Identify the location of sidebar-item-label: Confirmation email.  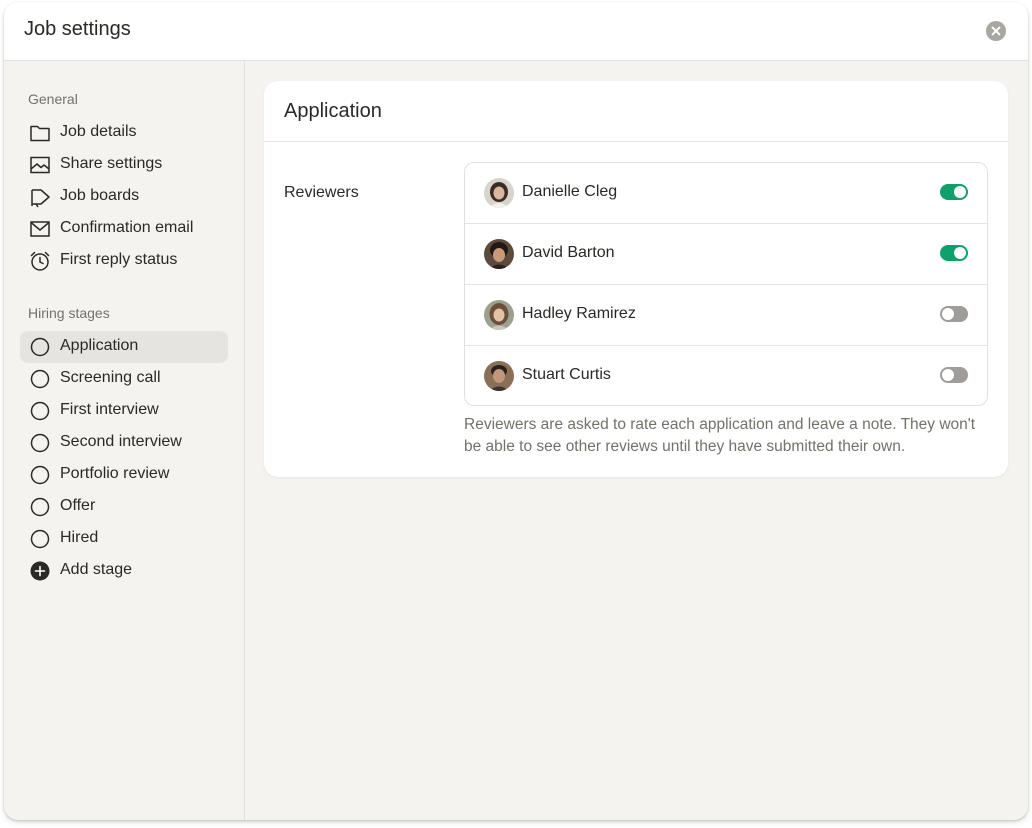
(127, 227).